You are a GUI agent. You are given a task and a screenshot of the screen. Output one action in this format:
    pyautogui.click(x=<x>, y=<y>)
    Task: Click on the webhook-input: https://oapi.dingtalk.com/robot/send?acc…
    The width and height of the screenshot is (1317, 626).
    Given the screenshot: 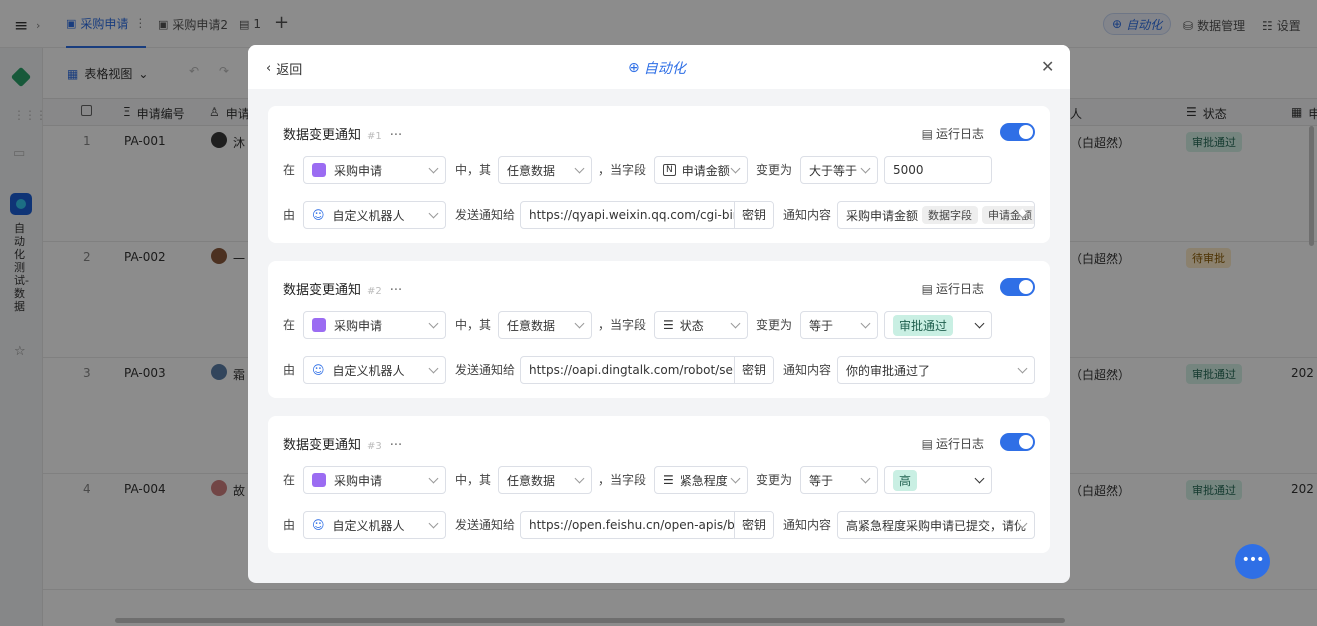 What is the action you would take?
    pyautogui.click(x=647, y=370)
    